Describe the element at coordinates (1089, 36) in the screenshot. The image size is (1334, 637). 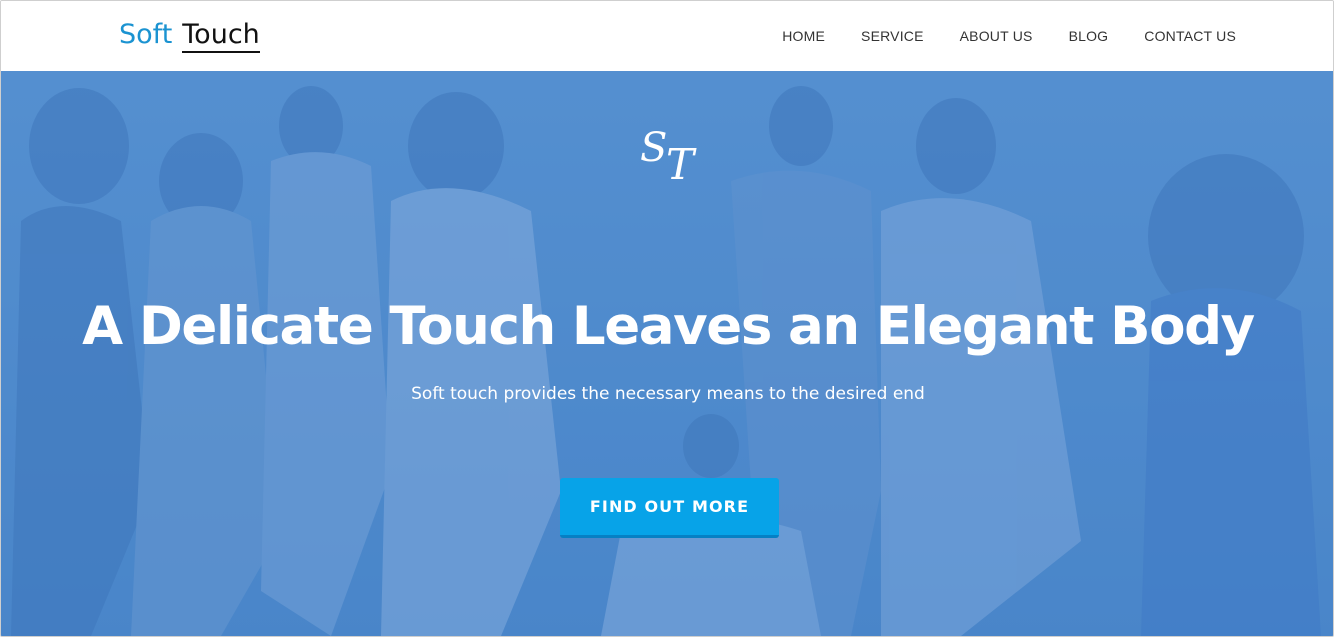
I see `nav-blog-link: BLOG` at that location.